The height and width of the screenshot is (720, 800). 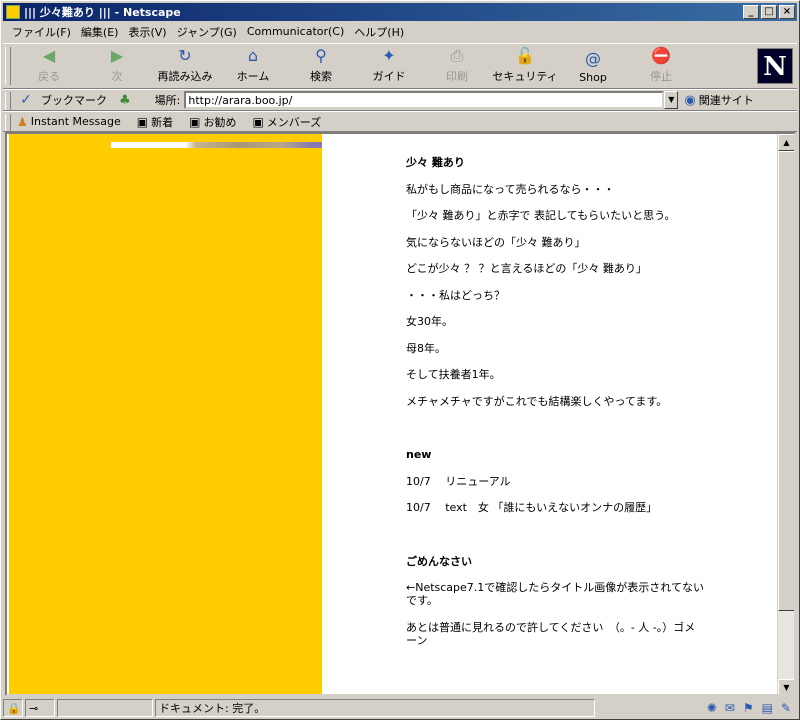 What do you see at coordinates (49, 55) in the screenshot?
I see `back-icon: ◀` at bounding box center [49, 55].